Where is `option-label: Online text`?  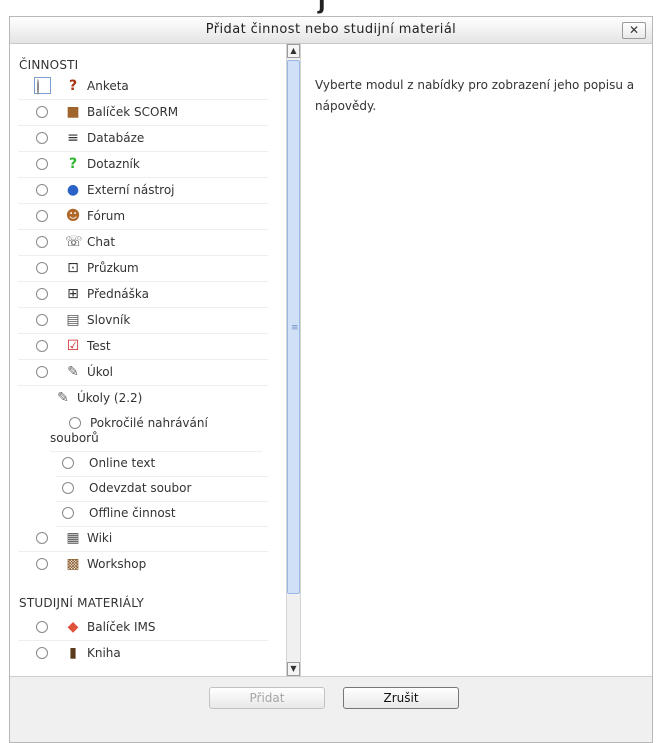
option-label: Online text is located at coordinates (122, 463).